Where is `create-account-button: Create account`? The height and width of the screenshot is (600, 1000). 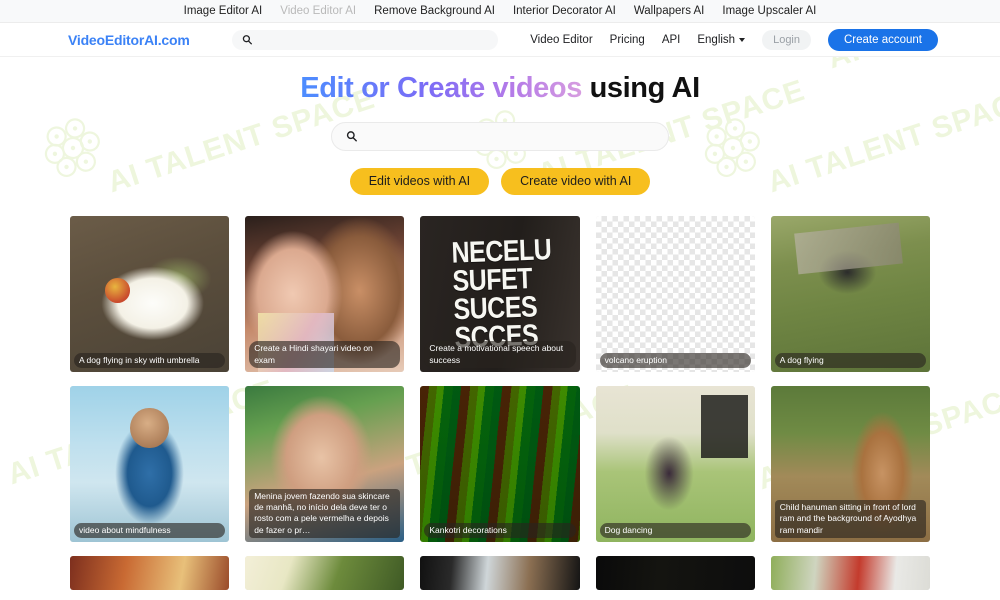 create-account-button: Create account is located at coordinates (883, 39).